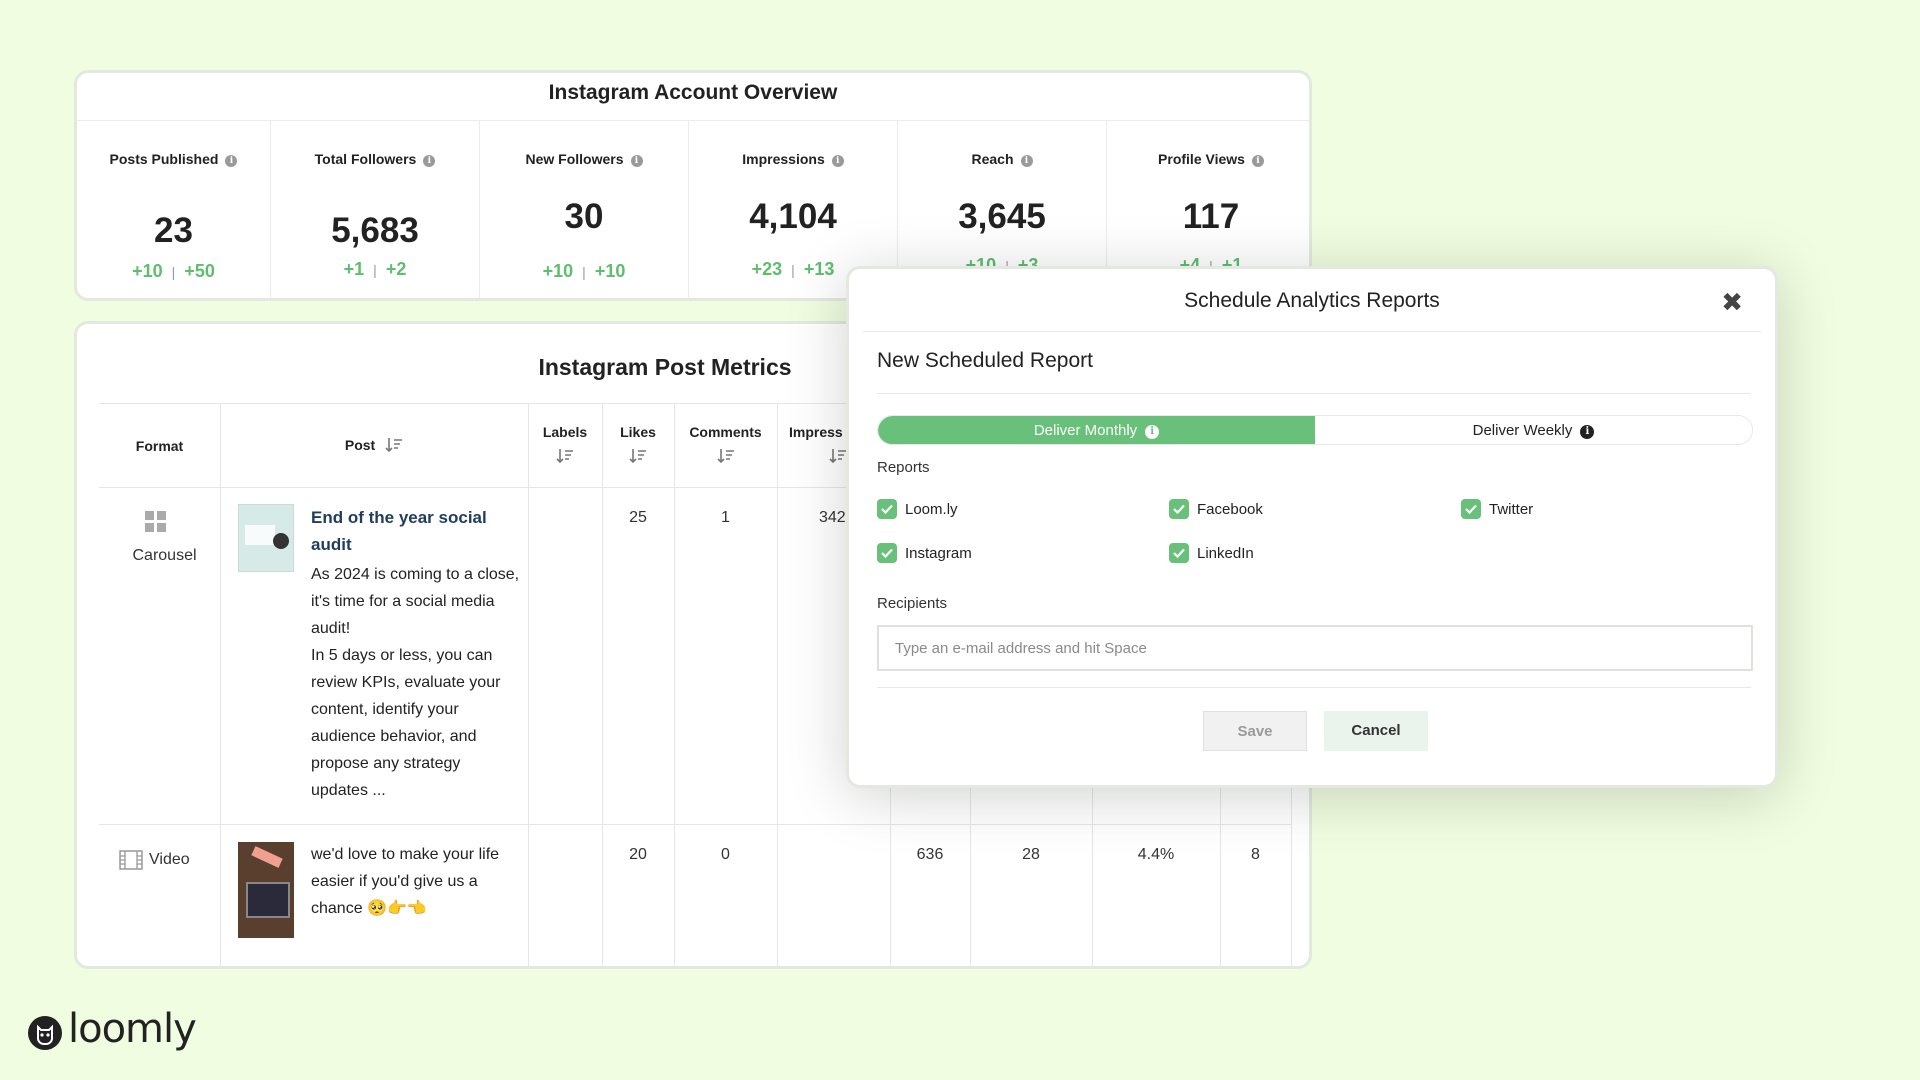 The height and width of the screenshot is (1080, 1920). I want to click on loomly-owl-icon, so click(45, 1033).